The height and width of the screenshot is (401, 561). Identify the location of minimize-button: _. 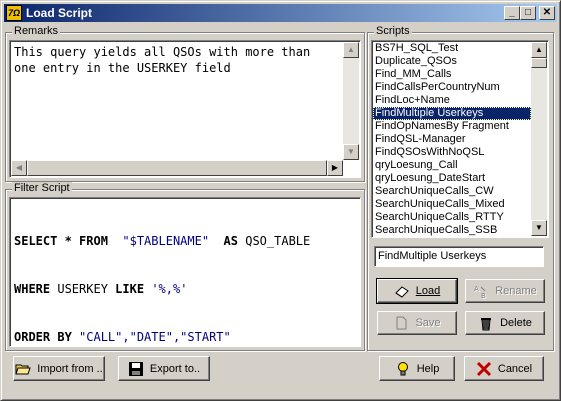
(512, 13).